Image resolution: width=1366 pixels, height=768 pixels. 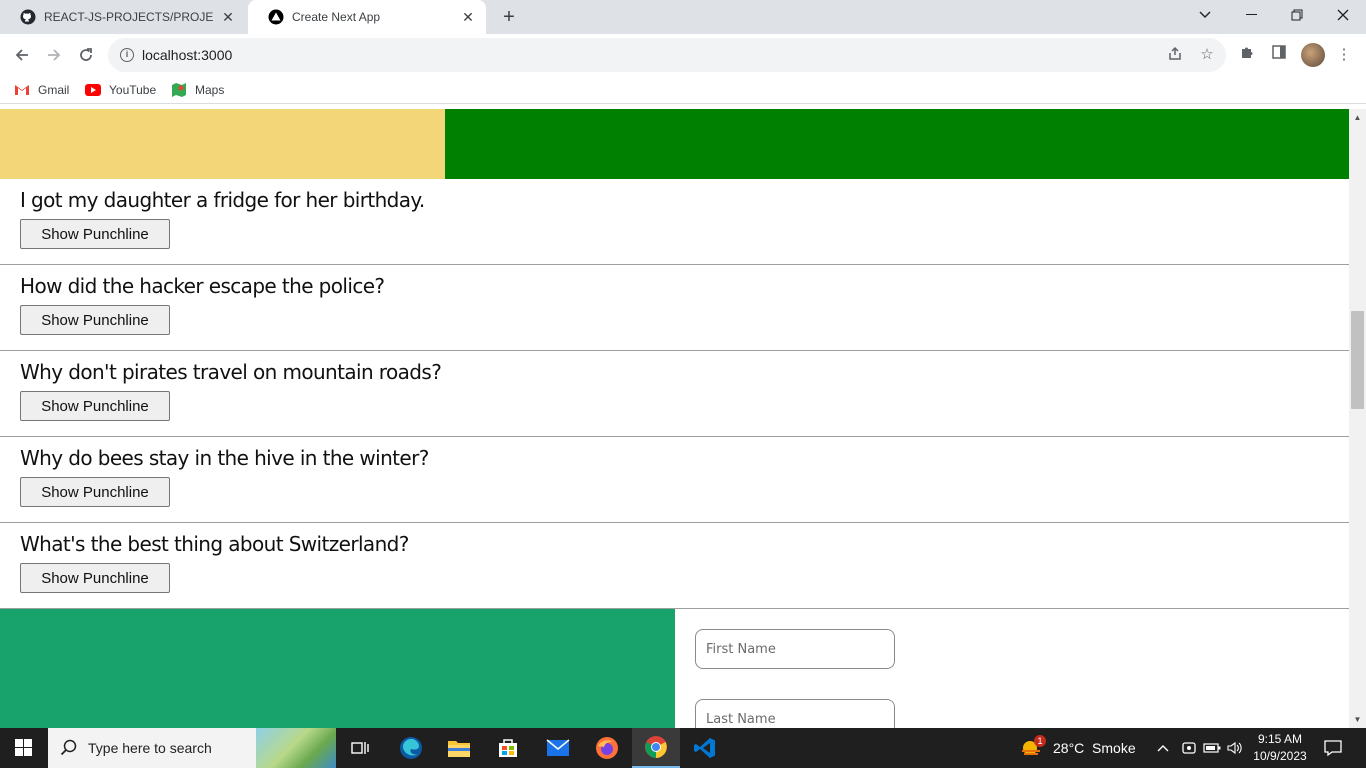 I want to click on volume-icon, so click(x=1235, y=748).